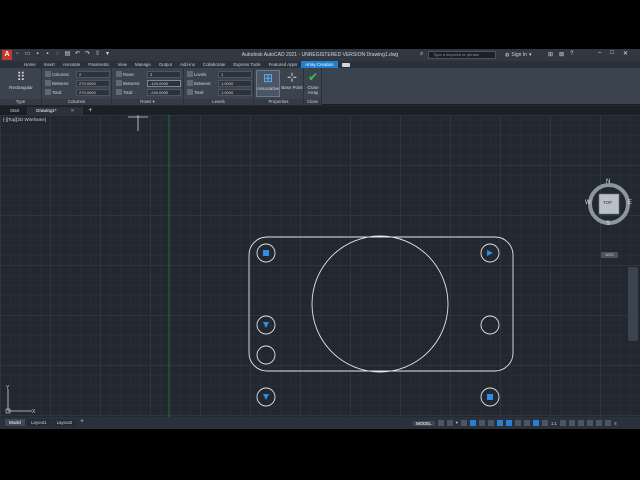 The image size is (640, 480). Describe the element at coordinates (73, 110) in the screenshot. I see `close-icon: ✕` at that location.